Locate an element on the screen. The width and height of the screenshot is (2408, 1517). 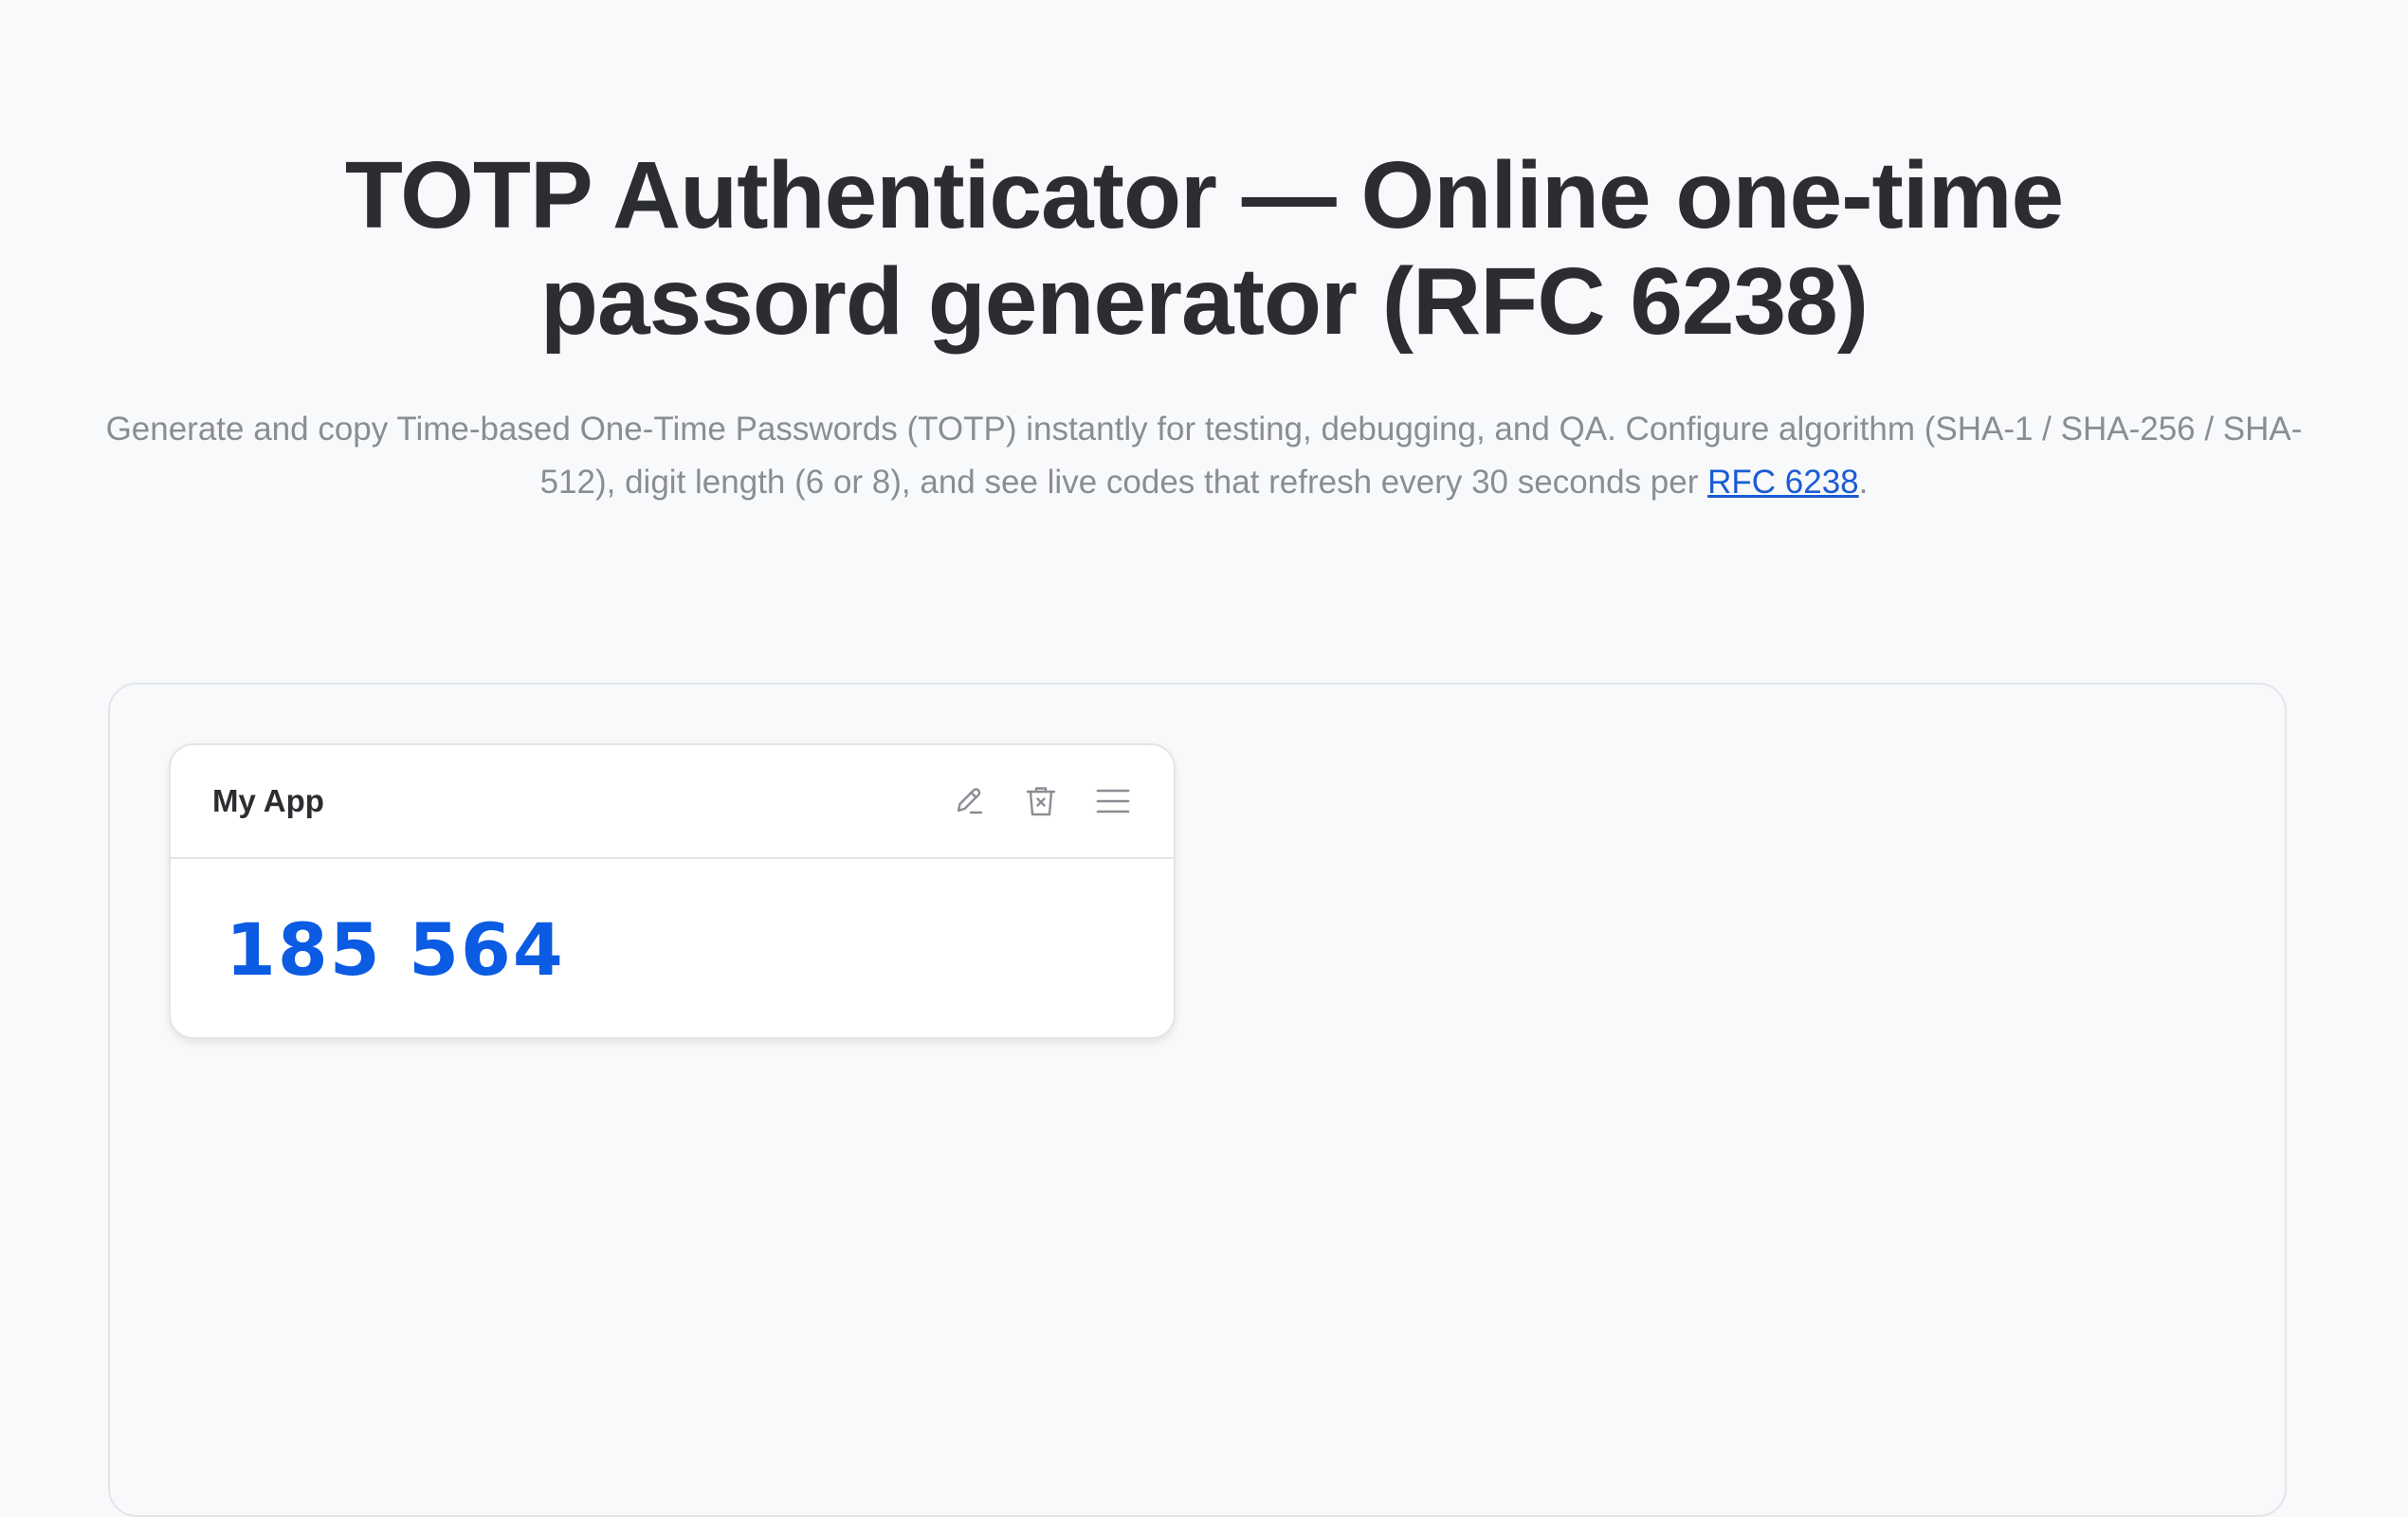
card-header: My App is located at coordinates (672, 802).